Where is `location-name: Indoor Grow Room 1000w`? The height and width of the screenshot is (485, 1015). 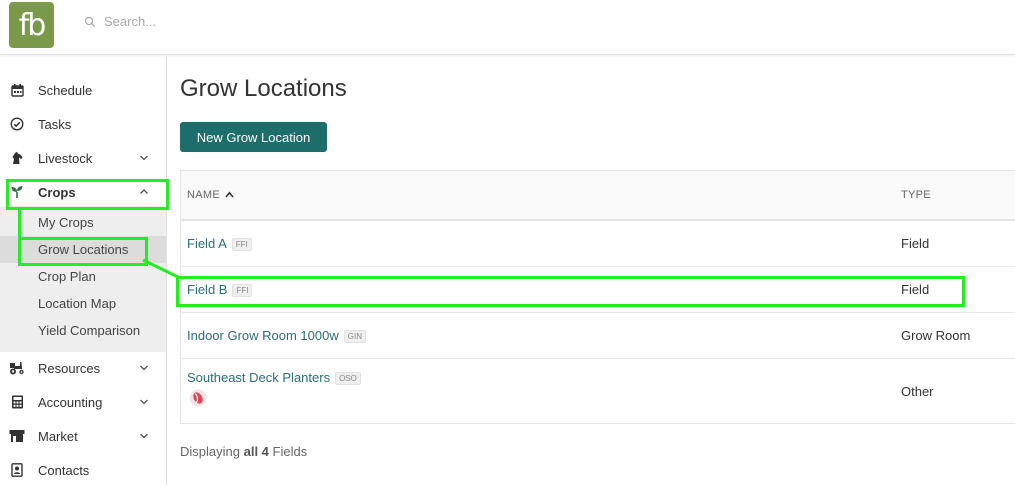 location-name: Indoor Grow Room 1000w is located at coordinates (263, 335).